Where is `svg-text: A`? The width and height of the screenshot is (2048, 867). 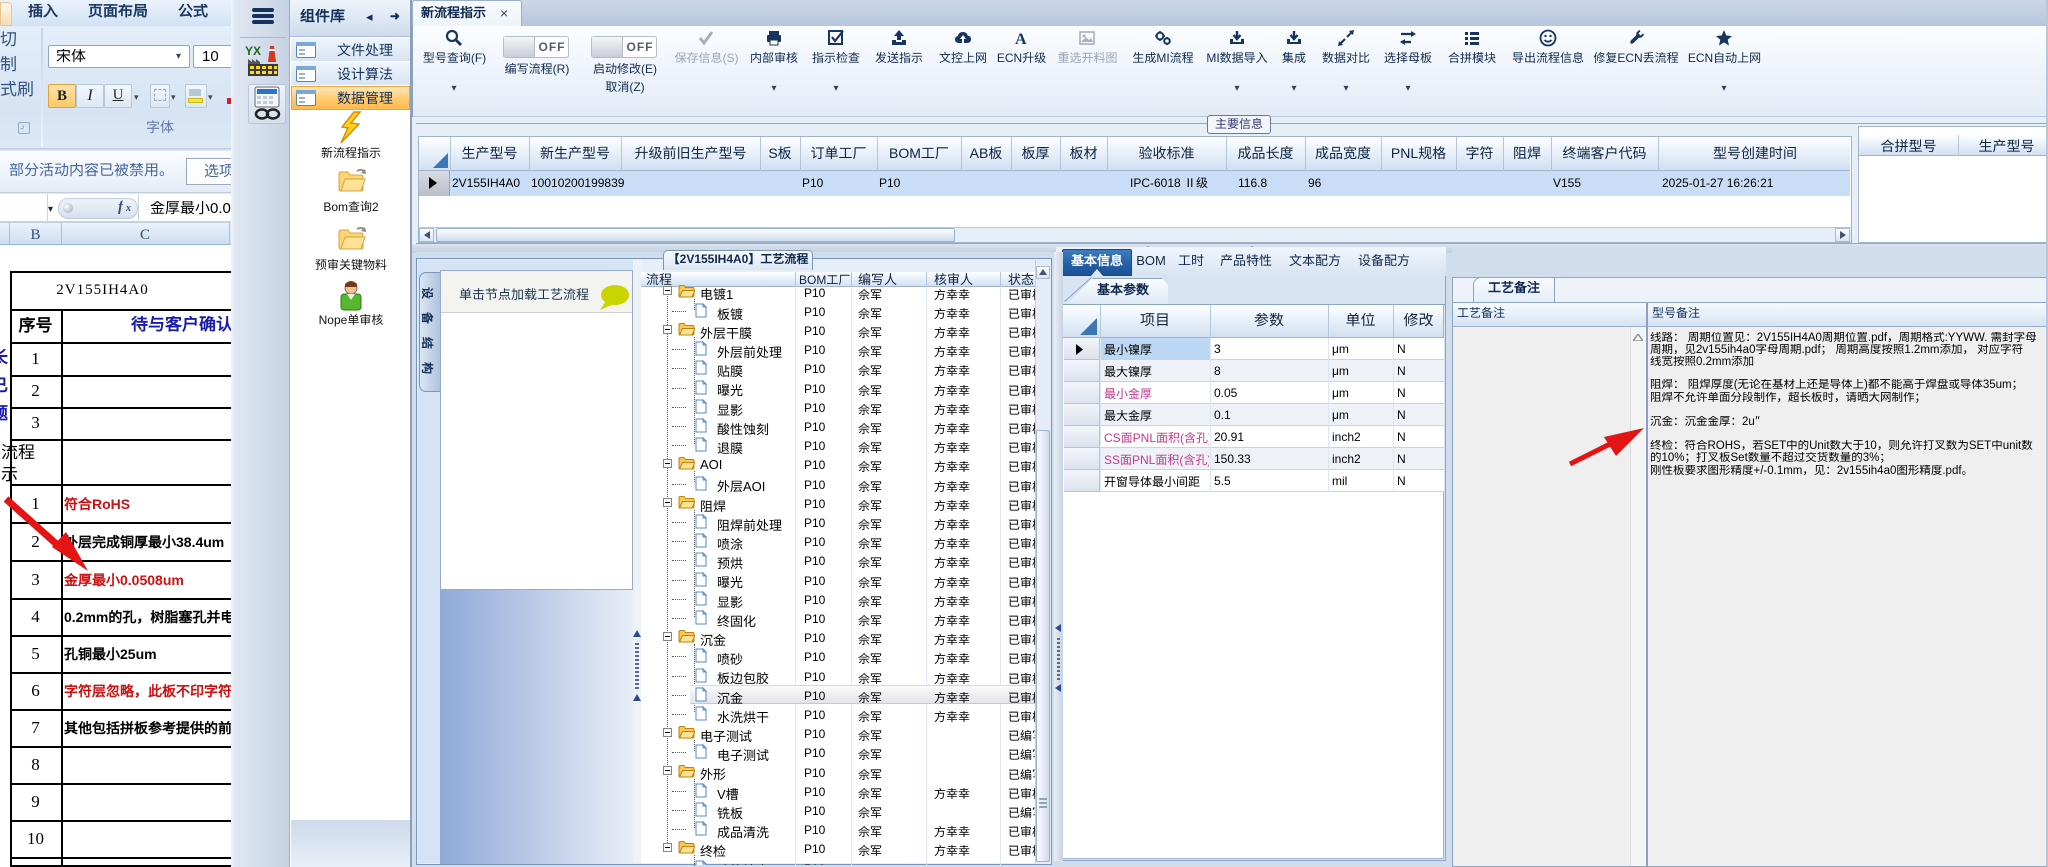
svg-text: A is located at coordinates (1021, 39).